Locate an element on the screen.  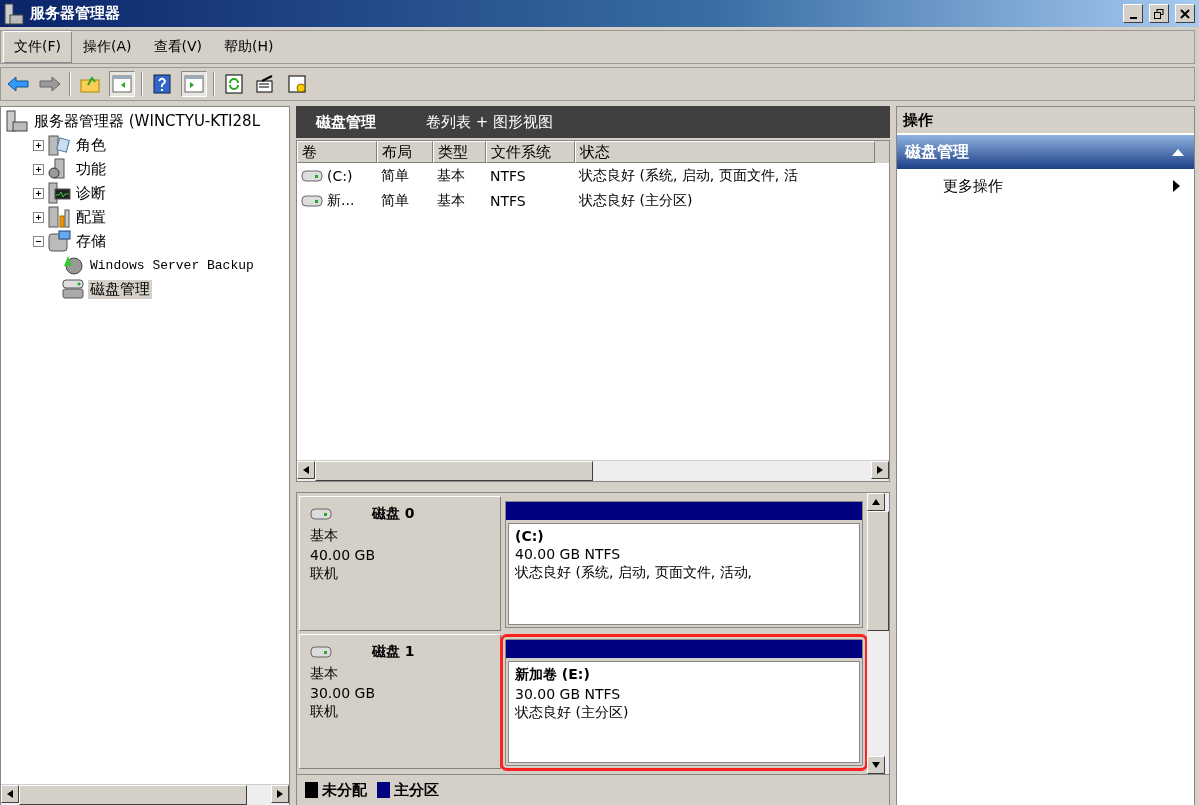
table-cell: 状态良好 (系统, 启动, 页面文件, 活 is located at coordinates (688, 175).